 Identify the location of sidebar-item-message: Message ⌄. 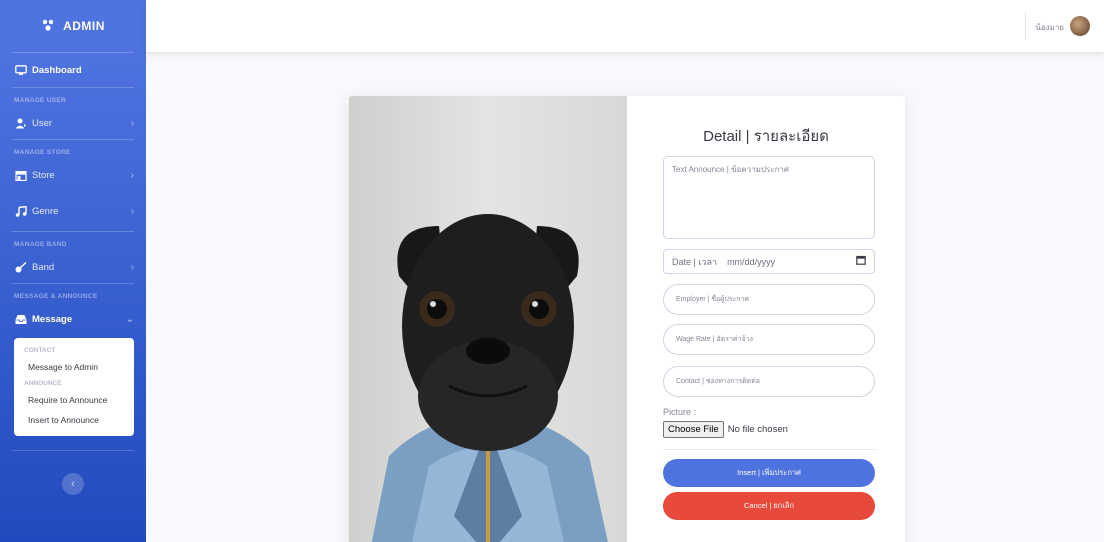
(73, 319).